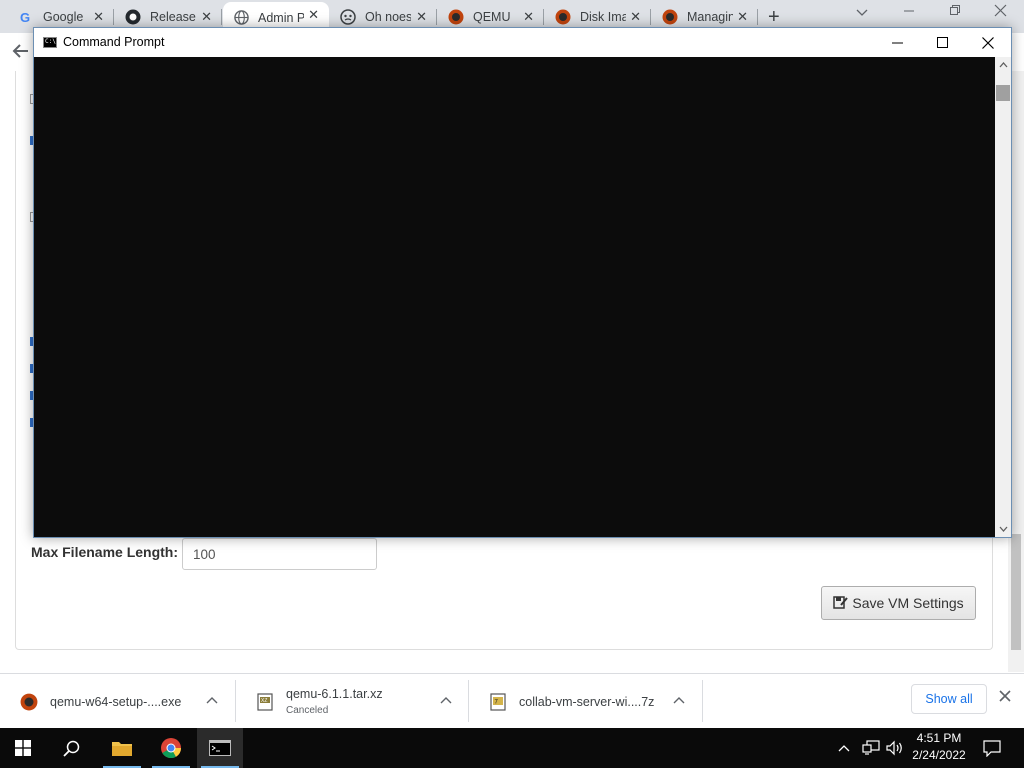  What do you see at coordinates (603, 17) in the screenshot?
I see `tab-title: Disk Images` at bounding box center [603, 17].